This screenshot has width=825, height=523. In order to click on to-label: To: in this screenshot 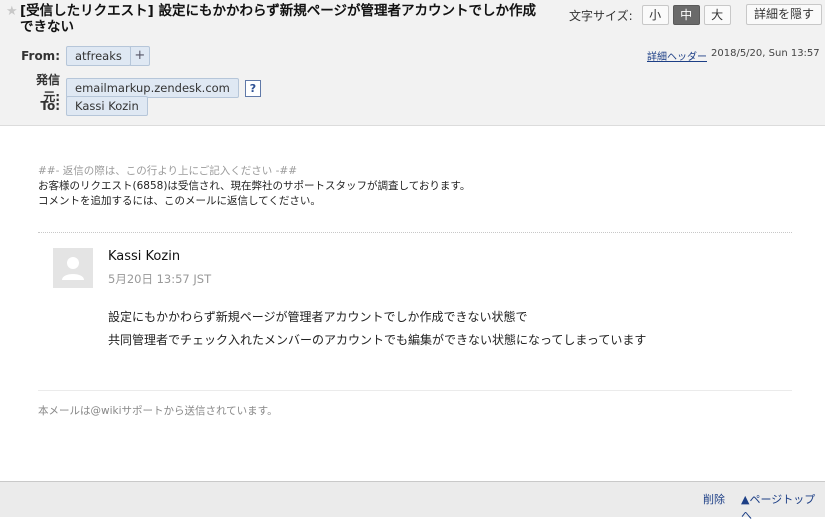, I will do `click(50, 106)`.